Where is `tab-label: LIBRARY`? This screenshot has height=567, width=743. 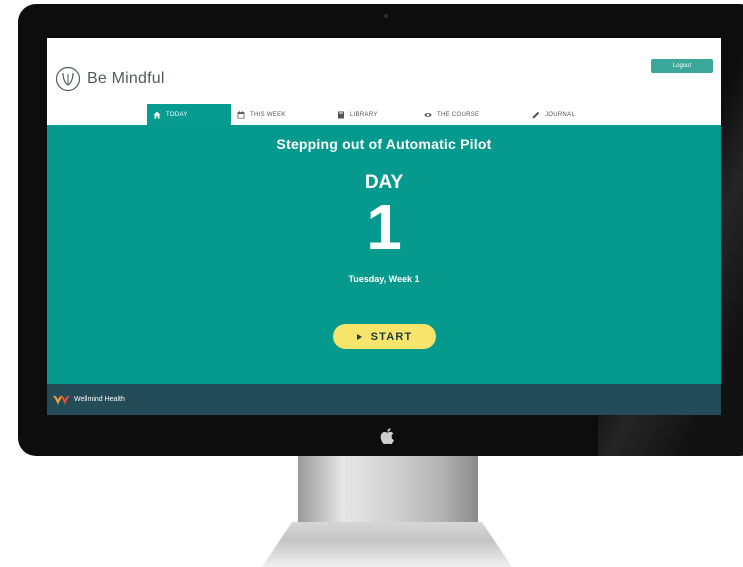
tab-label: LIBRARY is located at coordinates (364, 114).